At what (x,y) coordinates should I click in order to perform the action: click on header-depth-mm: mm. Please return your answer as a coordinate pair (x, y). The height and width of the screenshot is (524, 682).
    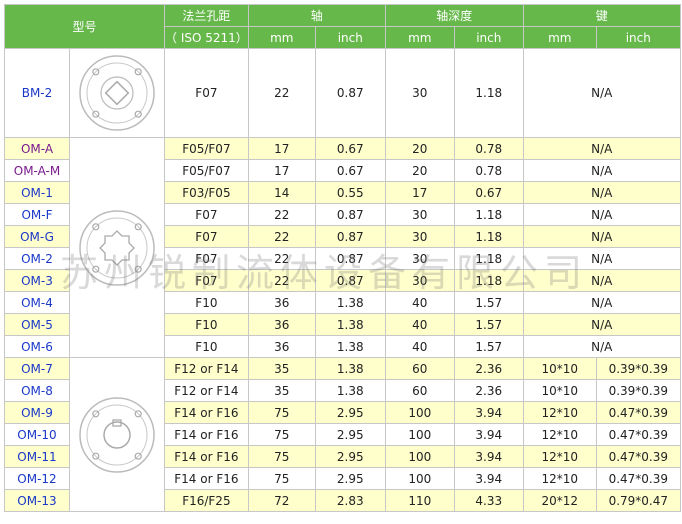
    Looking at the image, I should click on (419, 37).